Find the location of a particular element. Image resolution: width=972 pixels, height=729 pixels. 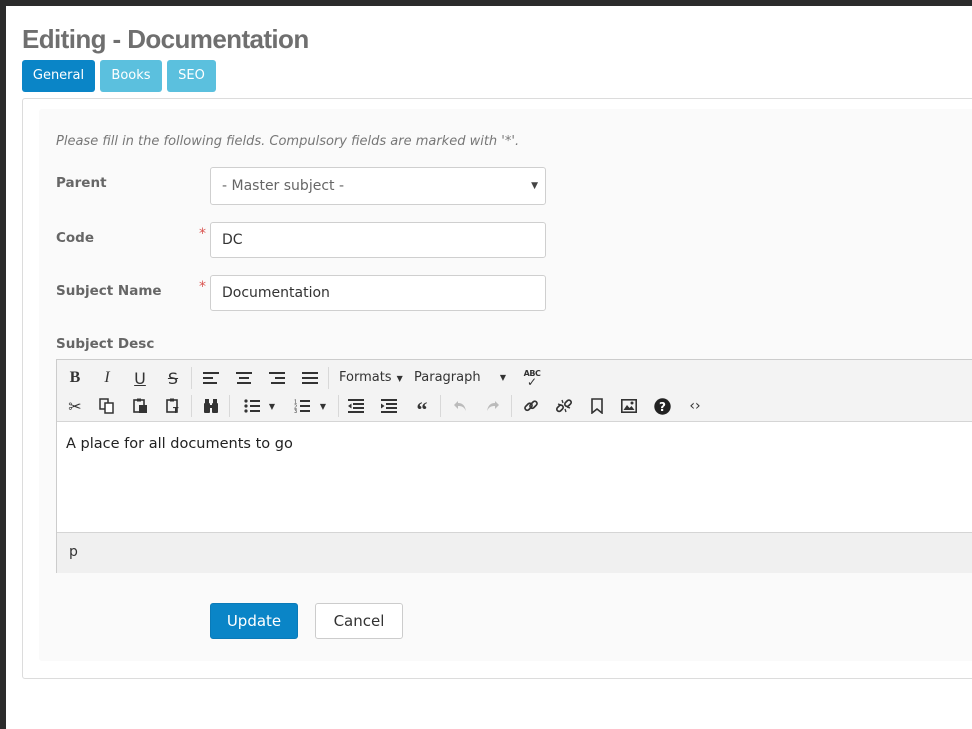

redo-icon is located at coordinates (493, 406).